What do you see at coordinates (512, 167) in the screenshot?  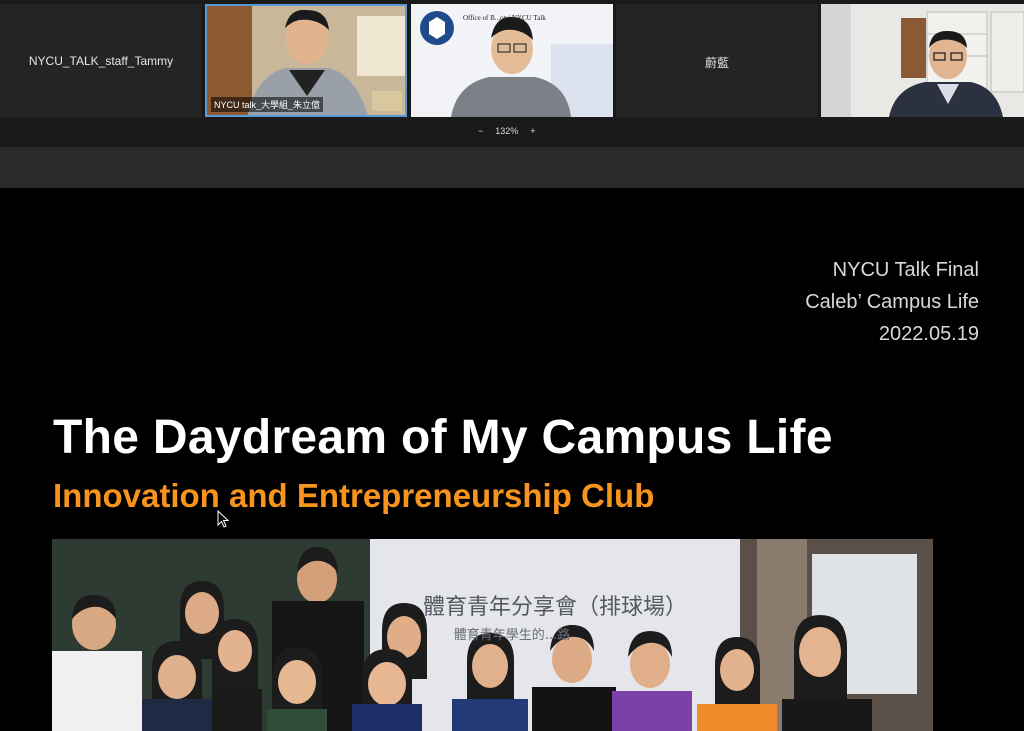 I see `share-toolbar-area` at bounding box center [512, 167].